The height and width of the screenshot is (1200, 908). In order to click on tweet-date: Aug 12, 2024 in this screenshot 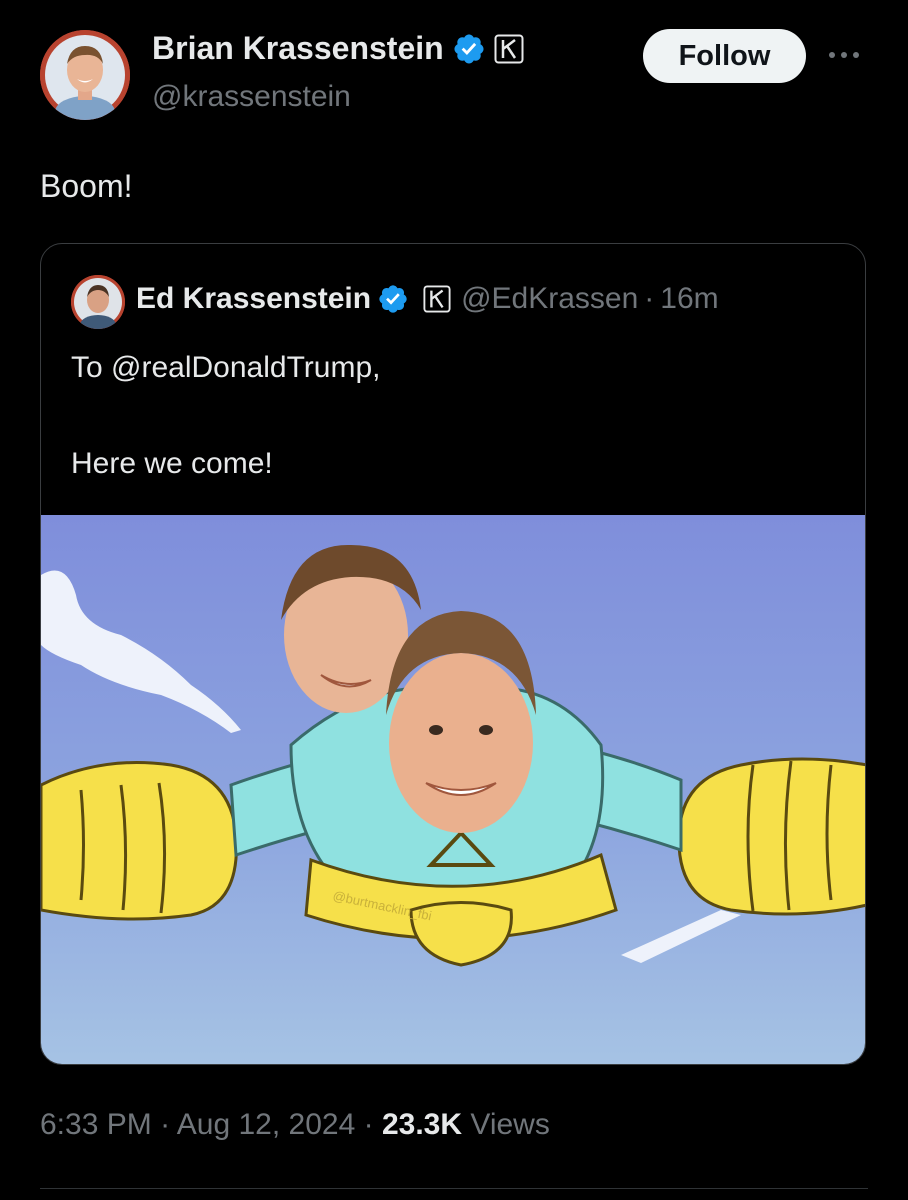, I will do `click(266, 1124)`.